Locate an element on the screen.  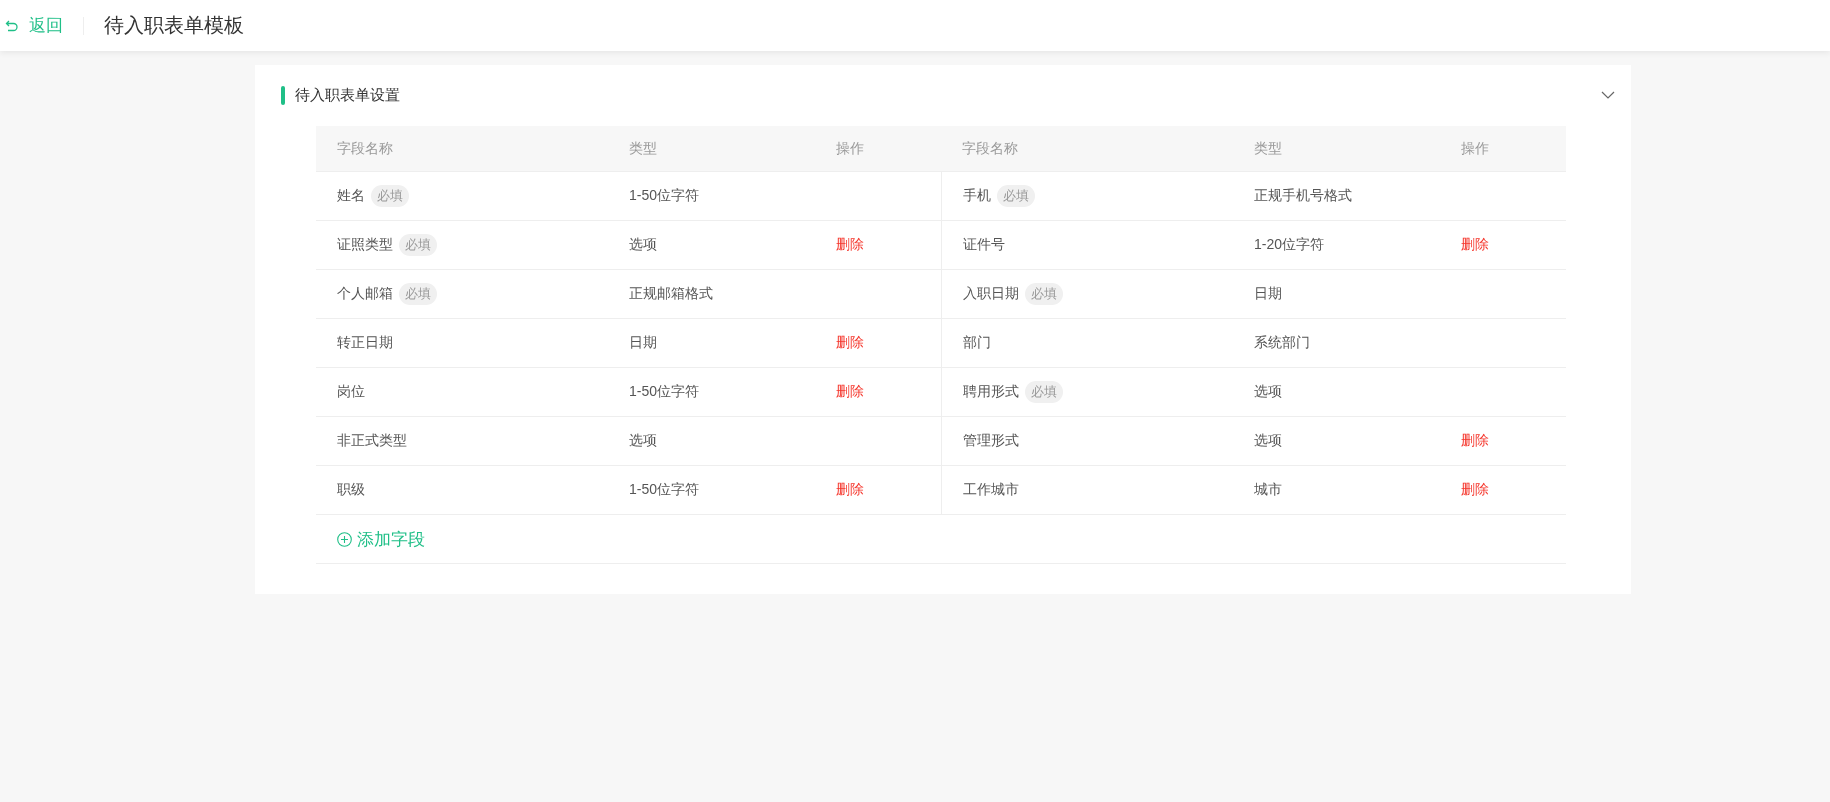
field-name: 部门 is located at coordinates (977, 343).